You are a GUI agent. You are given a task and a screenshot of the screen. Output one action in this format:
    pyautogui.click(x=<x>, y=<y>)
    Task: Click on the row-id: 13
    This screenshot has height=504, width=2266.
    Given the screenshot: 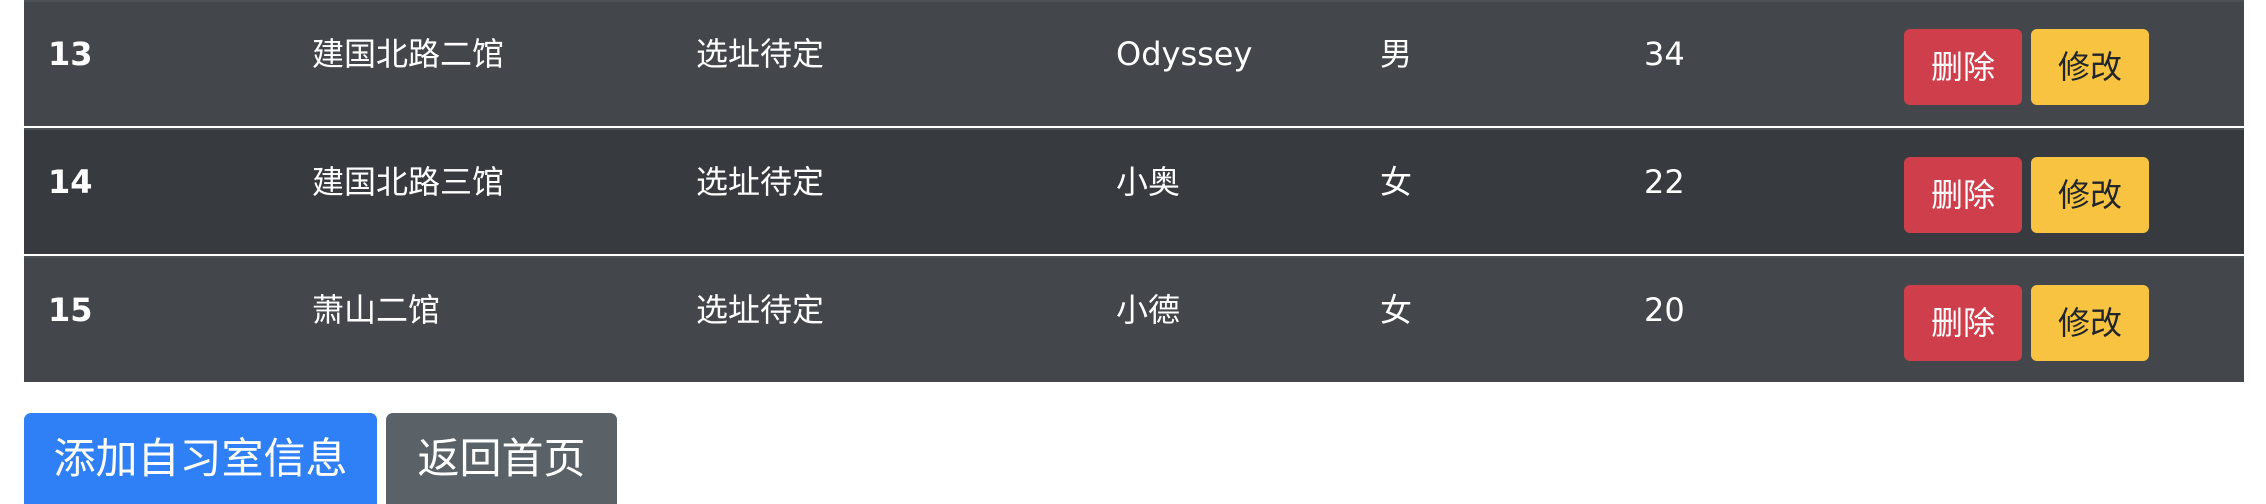 What is the action you would take?
    pyautogui.click(x=70, y=54)
    